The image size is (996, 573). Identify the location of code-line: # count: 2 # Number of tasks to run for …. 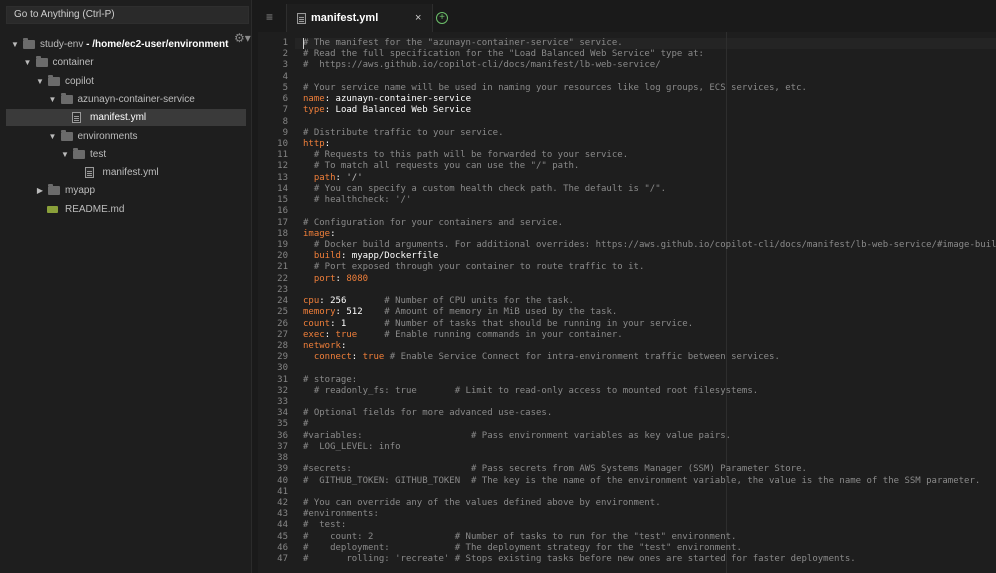
(519, 537).